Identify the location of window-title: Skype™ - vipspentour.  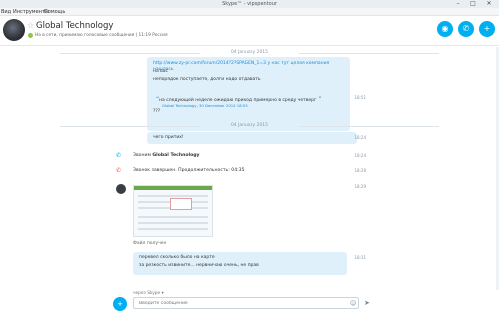
(249, 4).